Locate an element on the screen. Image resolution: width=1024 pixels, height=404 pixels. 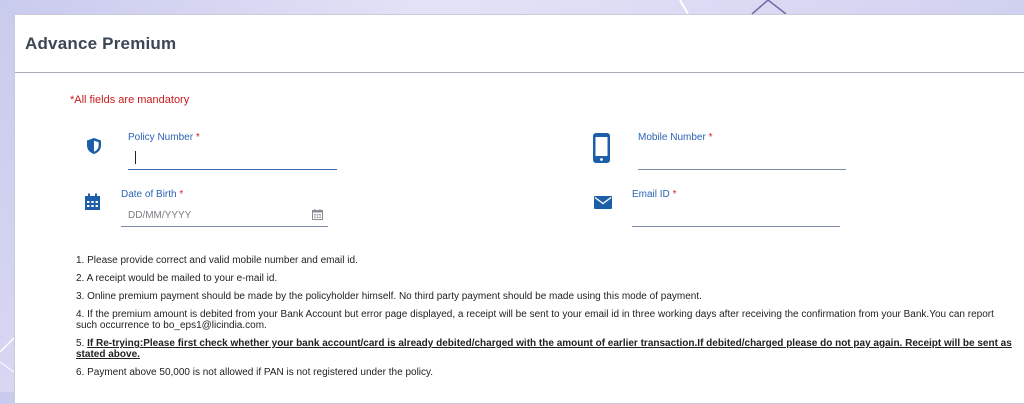
policy-number-label: Policy Number * is located at coordinates (164, 137).